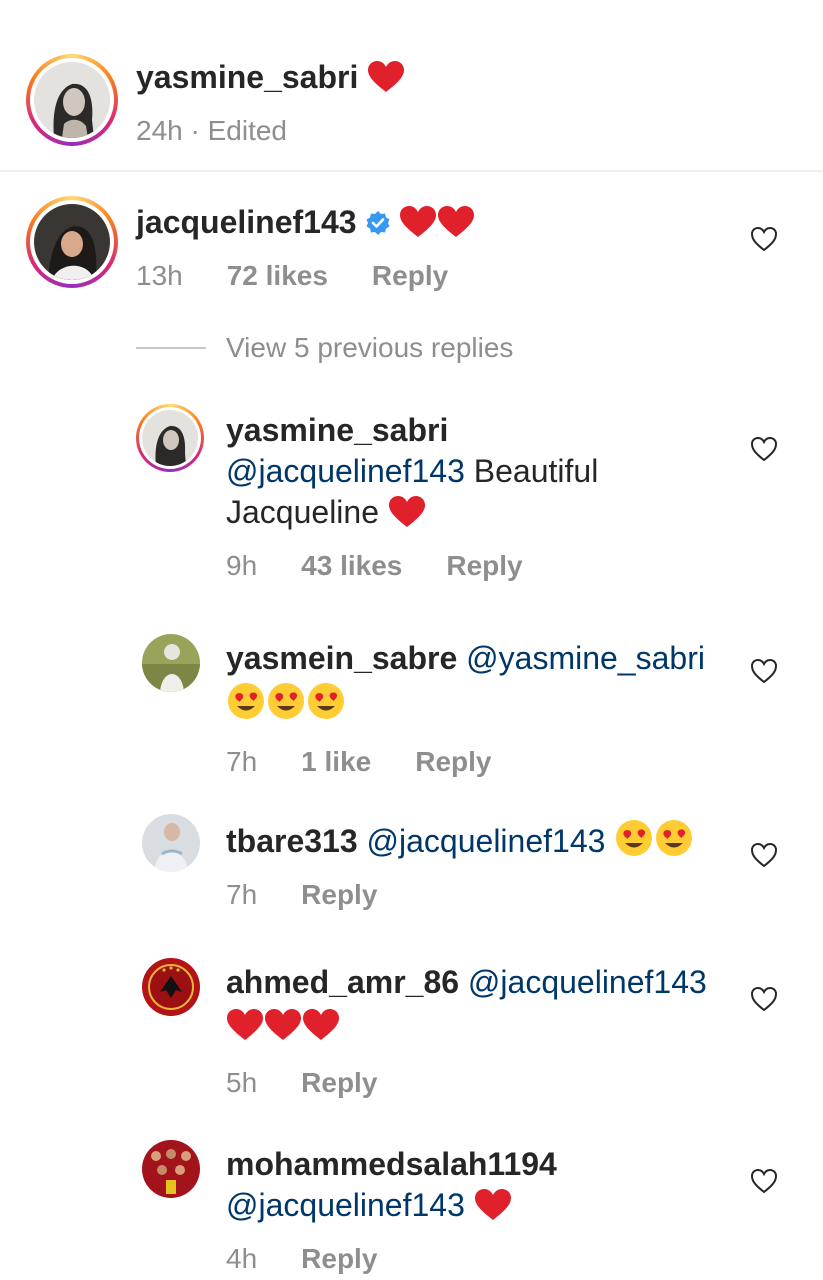  What do you see at coordinates (369, 348) in the screenshot?
I see `view-replies-label: View 5 previous replies` at bounding box center [369, 348].